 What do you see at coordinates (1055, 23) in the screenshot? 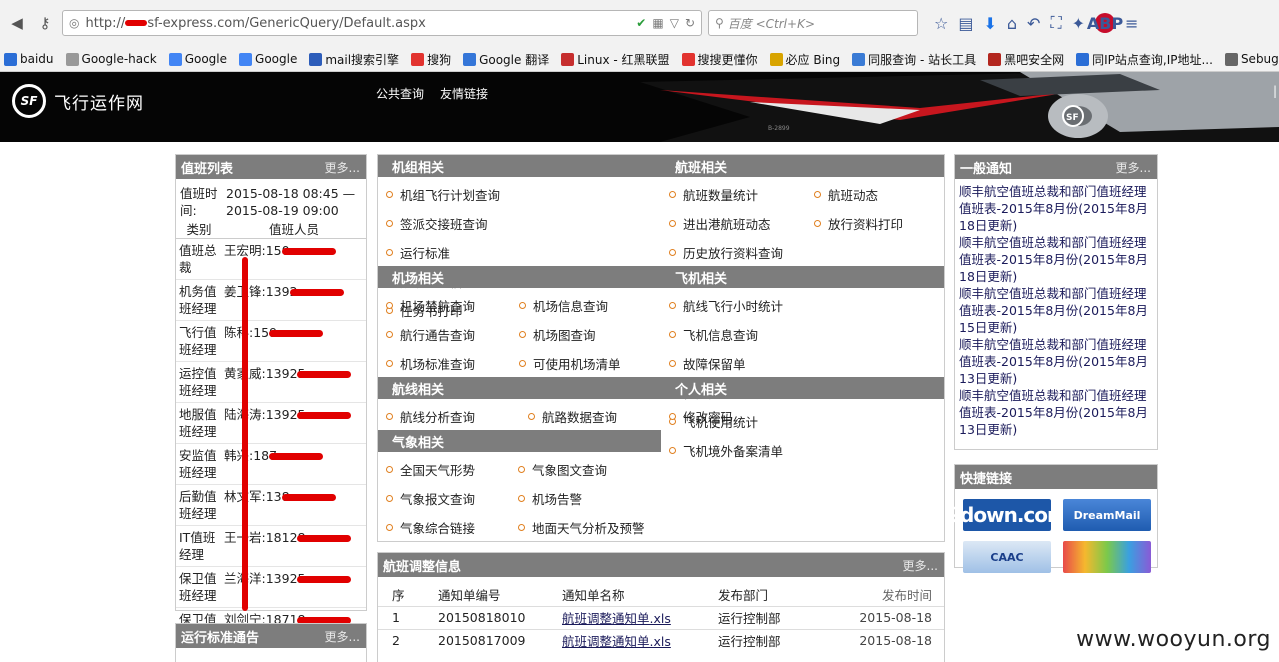
I see `crop-icon: ⛶` at bounding box center [1055, 23].